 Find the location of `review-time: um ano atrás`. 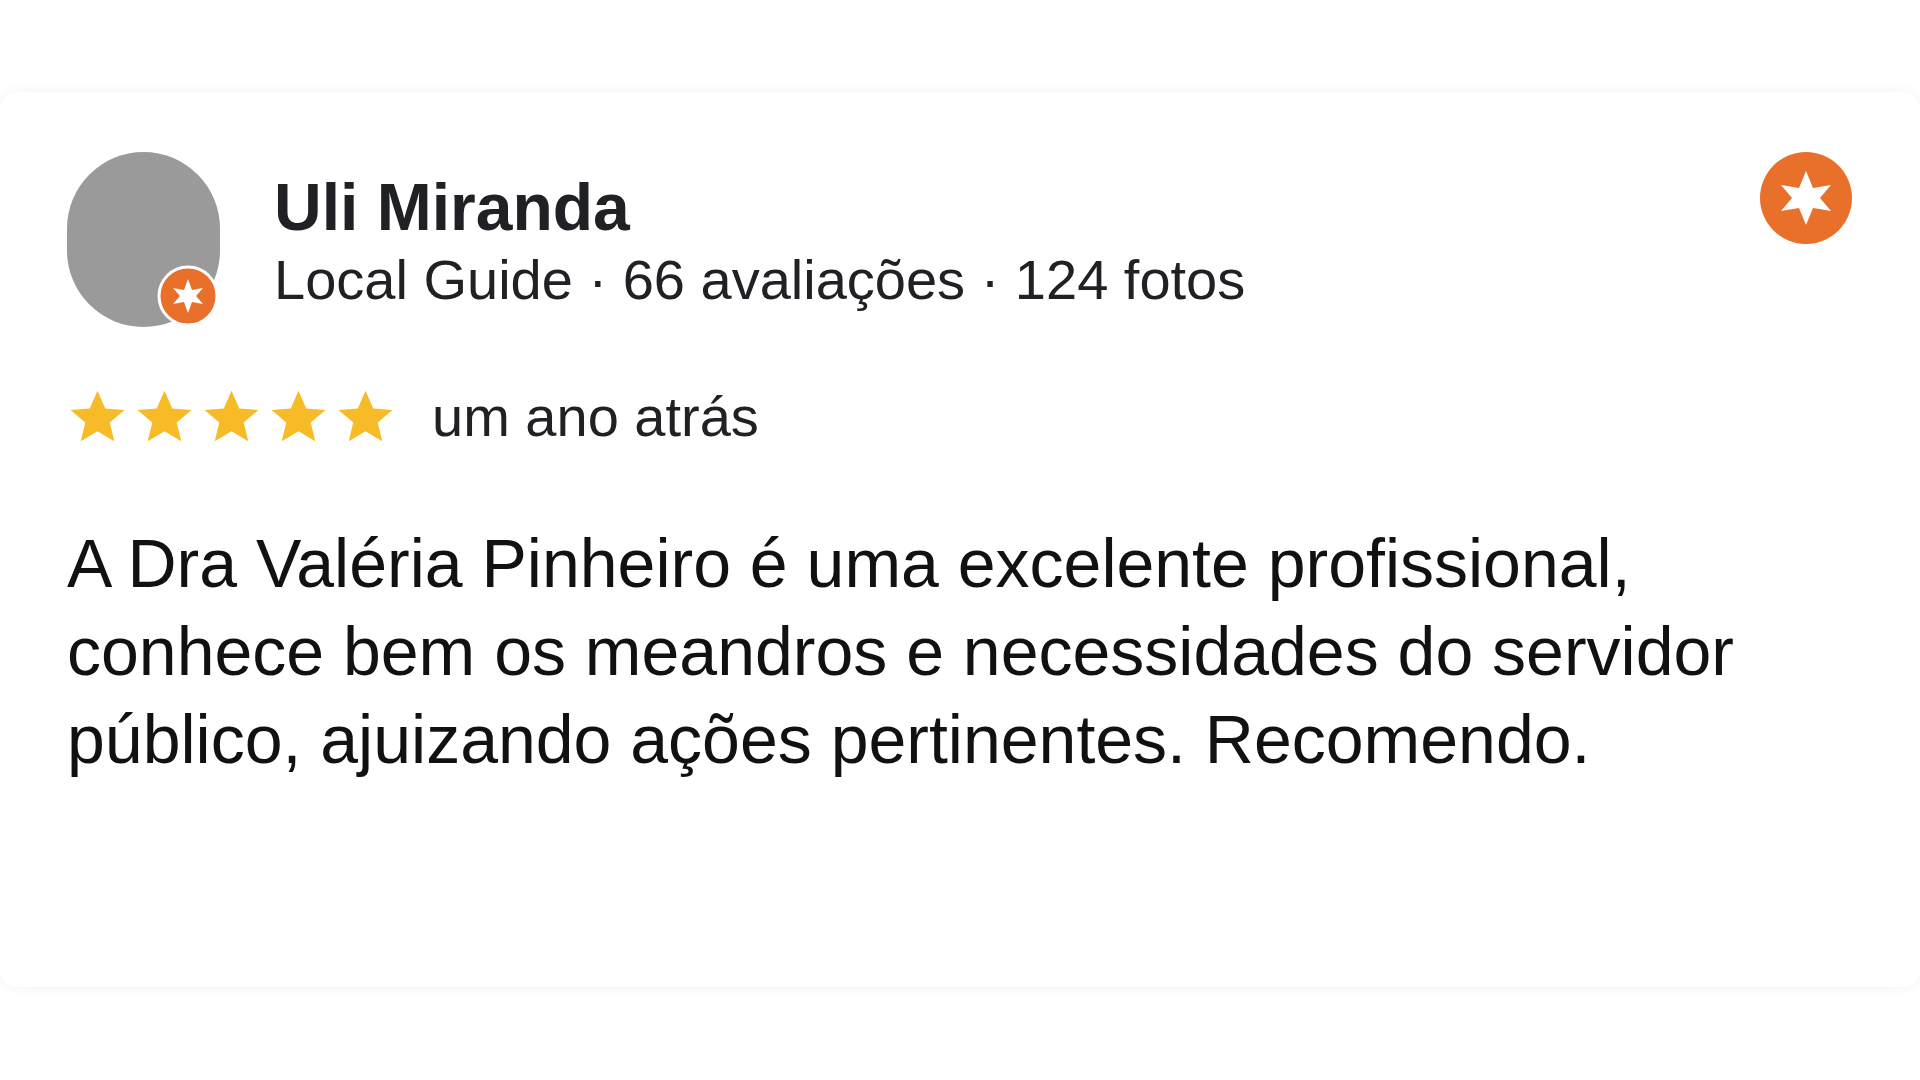

review-time: um ano atrás is located at coordinates (595, 417).